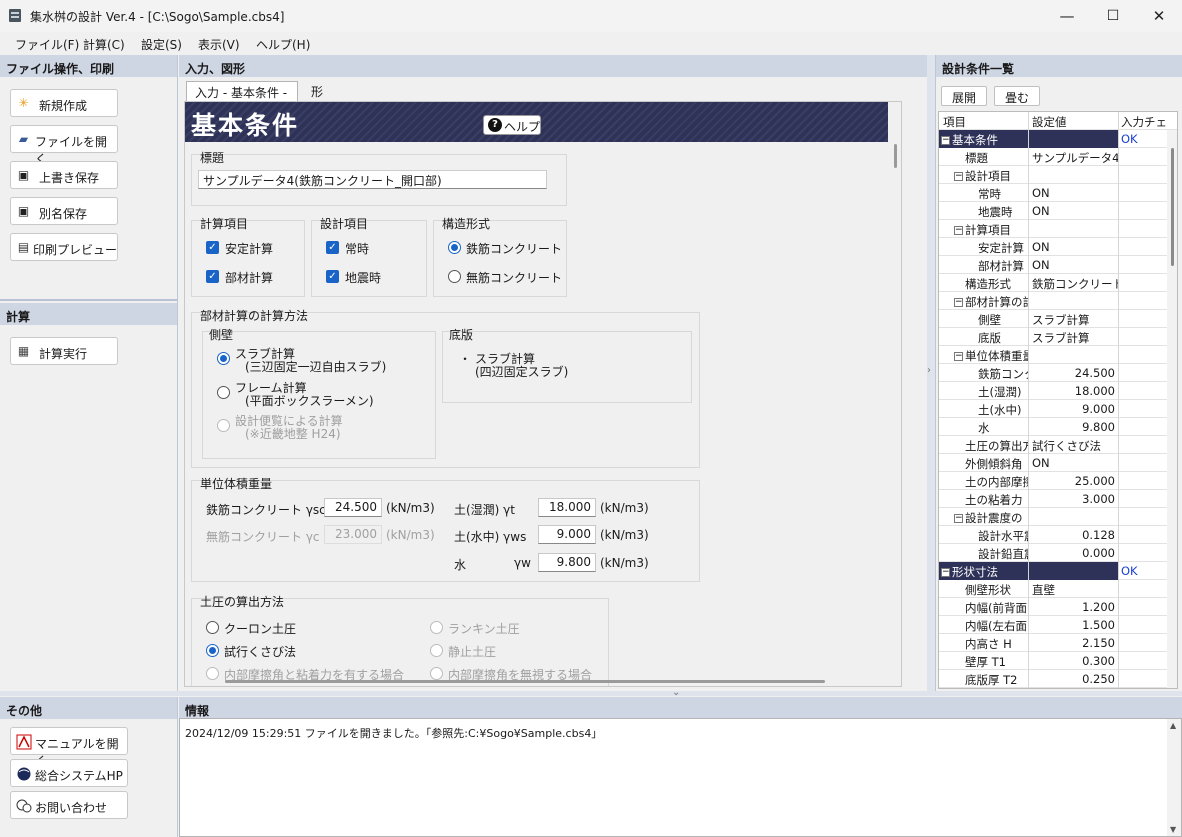 The height and width of the screenshot is (837, 1182). I want to click on coulomb-radio, so click(212, 627).